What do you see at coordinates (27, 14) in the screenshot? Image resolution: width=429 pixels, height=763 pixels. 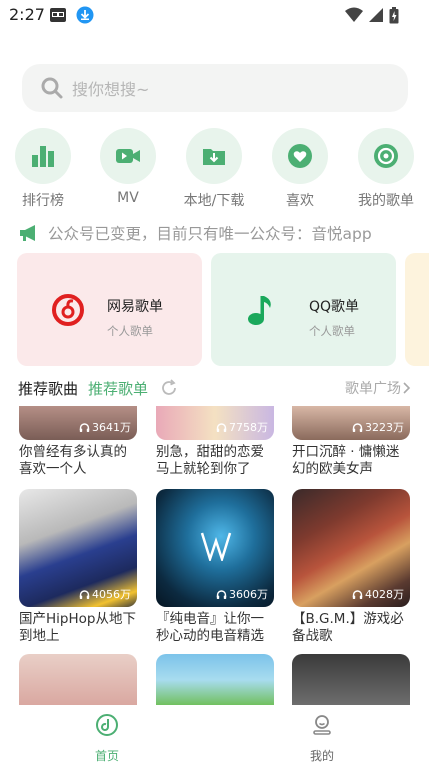 I see `status-time: 2:27` at bounding box center [27, 14].